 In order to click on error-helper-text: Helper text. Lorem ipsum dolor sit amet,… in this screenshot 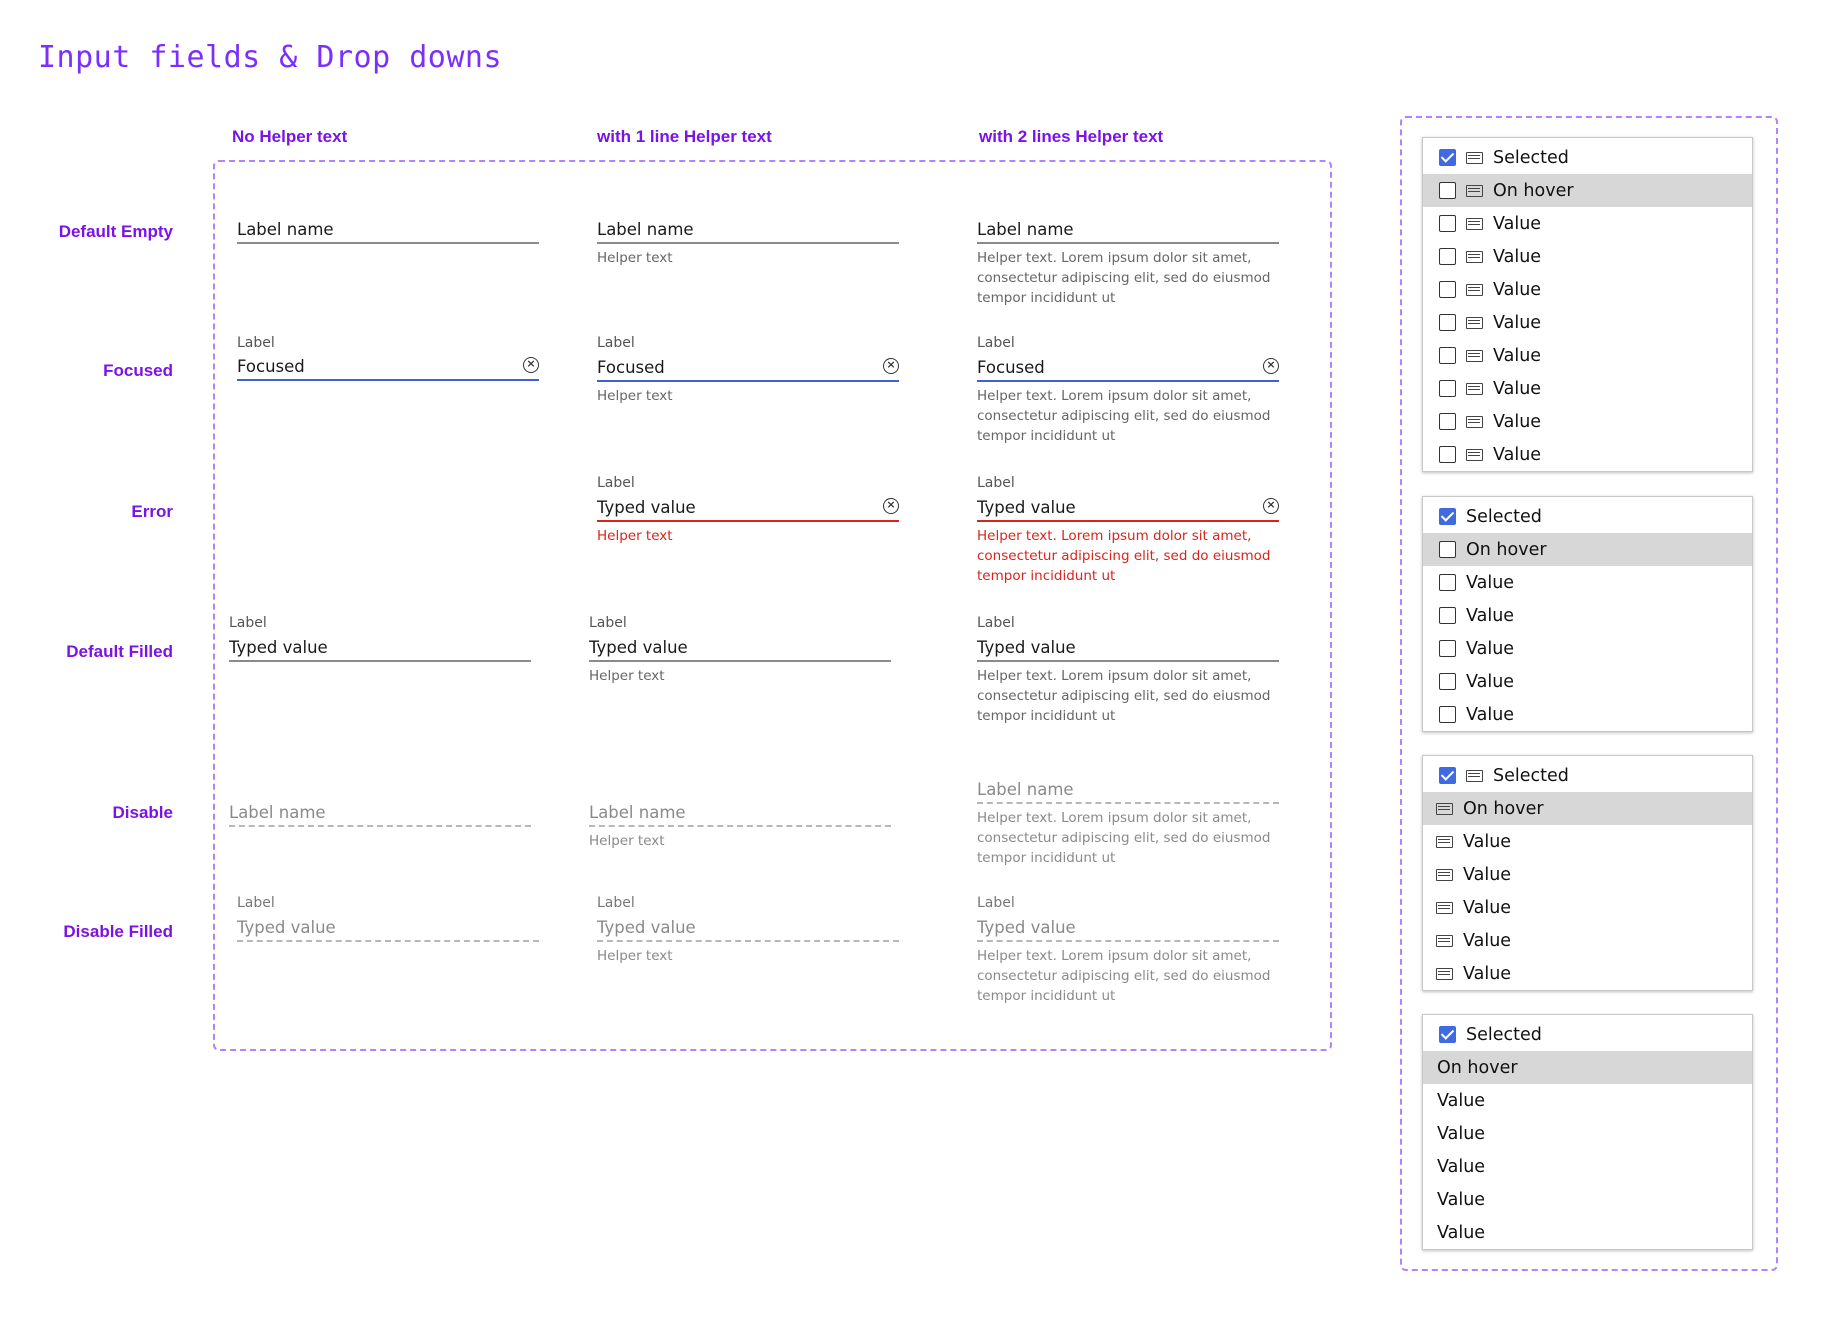, I will do `click(1124, 556)`.